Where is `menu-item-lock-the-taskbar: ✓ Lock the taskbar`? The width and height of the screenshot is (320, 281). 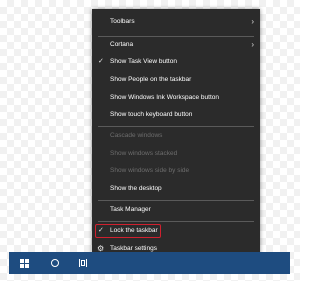
menu-item-lock-the-taskbar: ✓ Lock the taskbar is located at coordinates (176, 231).